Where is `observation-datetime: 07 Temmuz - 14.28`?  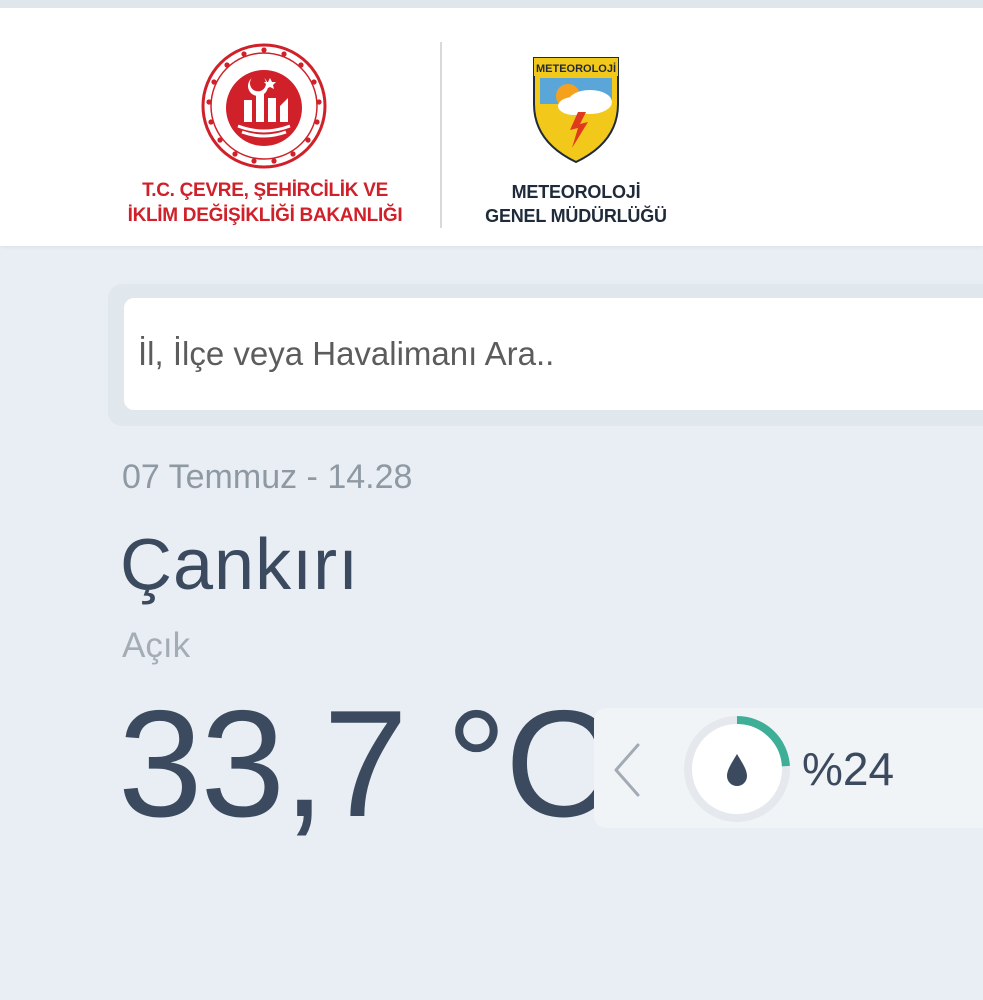
observation-datetime: 07 Temmuz - 14.28 is located at coordinates (267, 477).